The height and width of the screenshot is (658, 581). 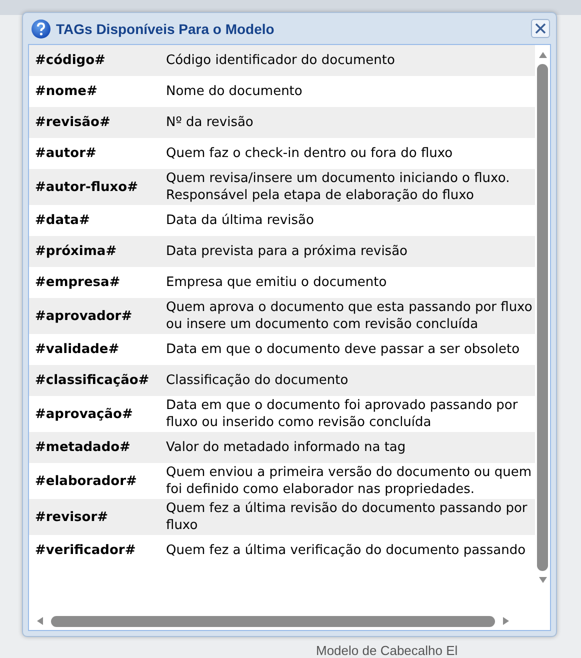 I want to click on tag-description: Classificação do documento, so click(x=258, y=380).